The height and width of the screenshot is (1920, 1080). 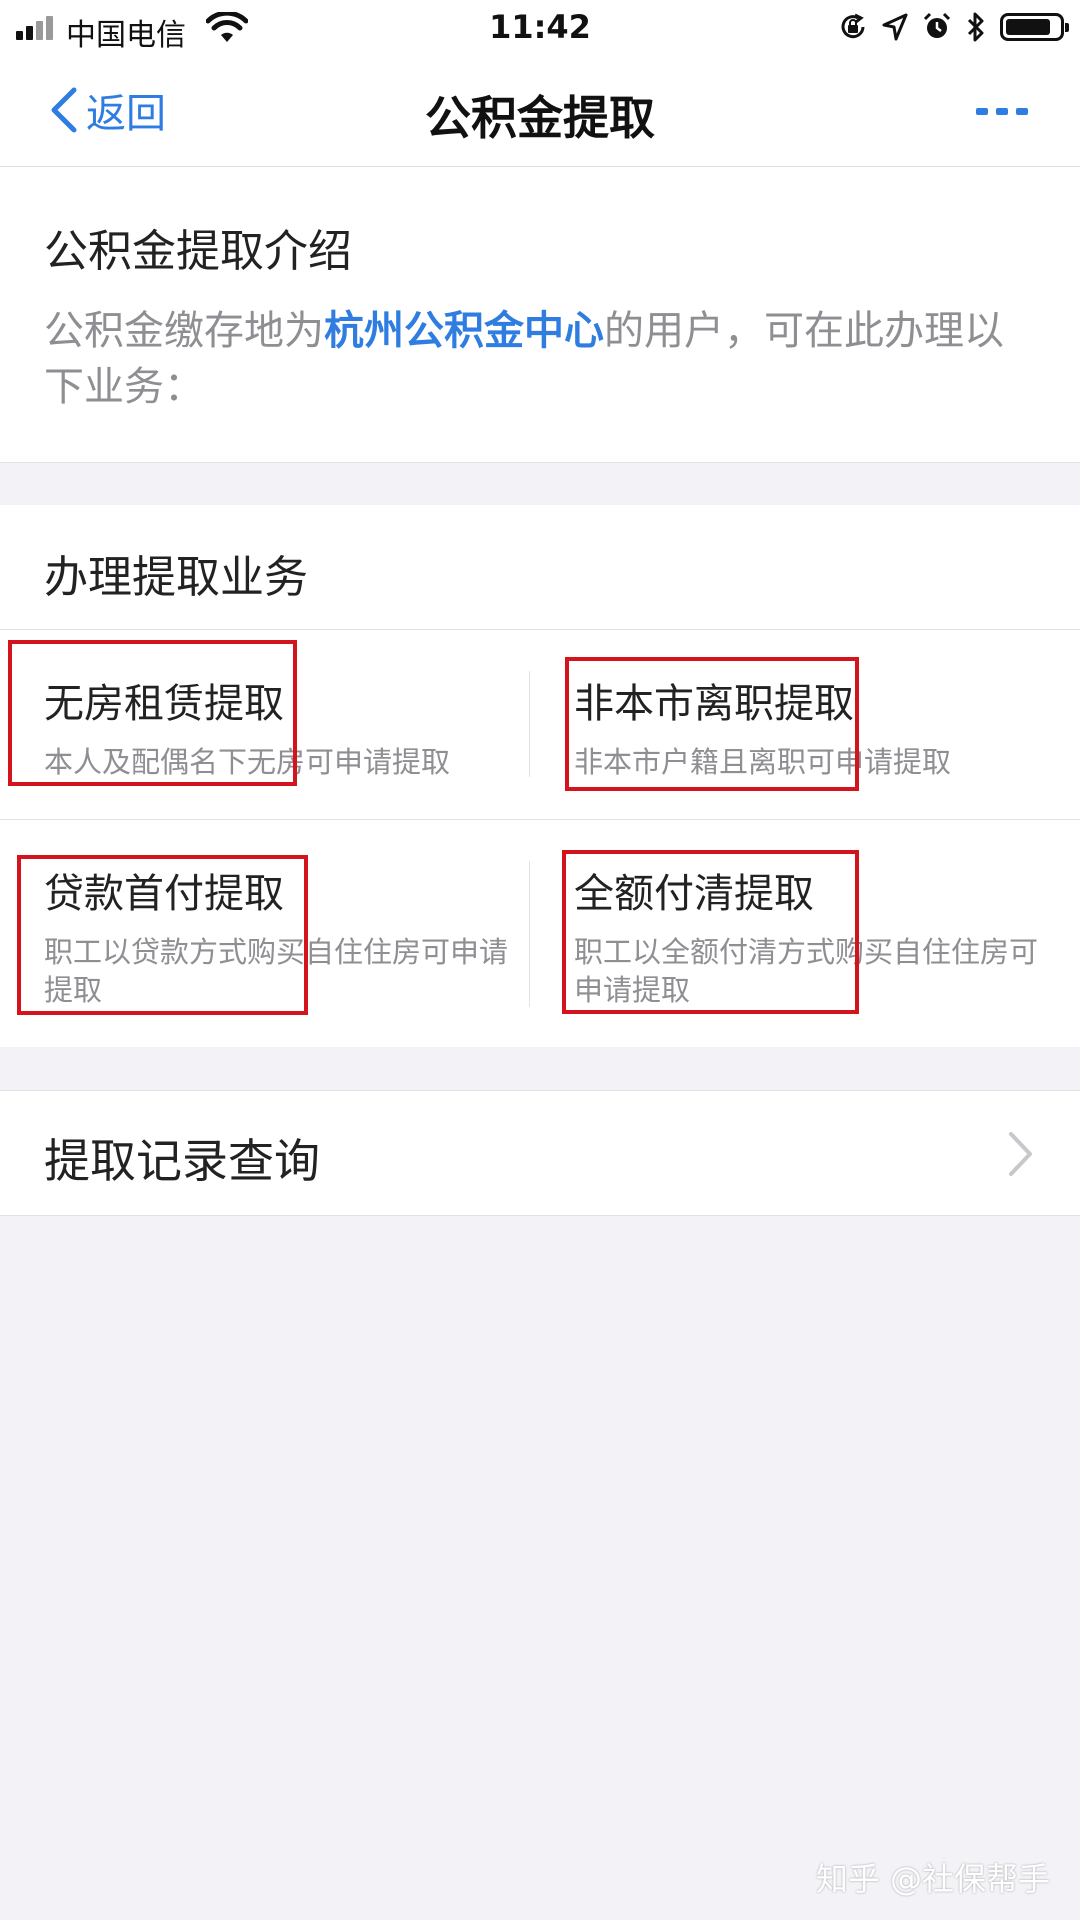 I want to click on status-bar: 中国电信 11:42, so click(x=540, y=28).